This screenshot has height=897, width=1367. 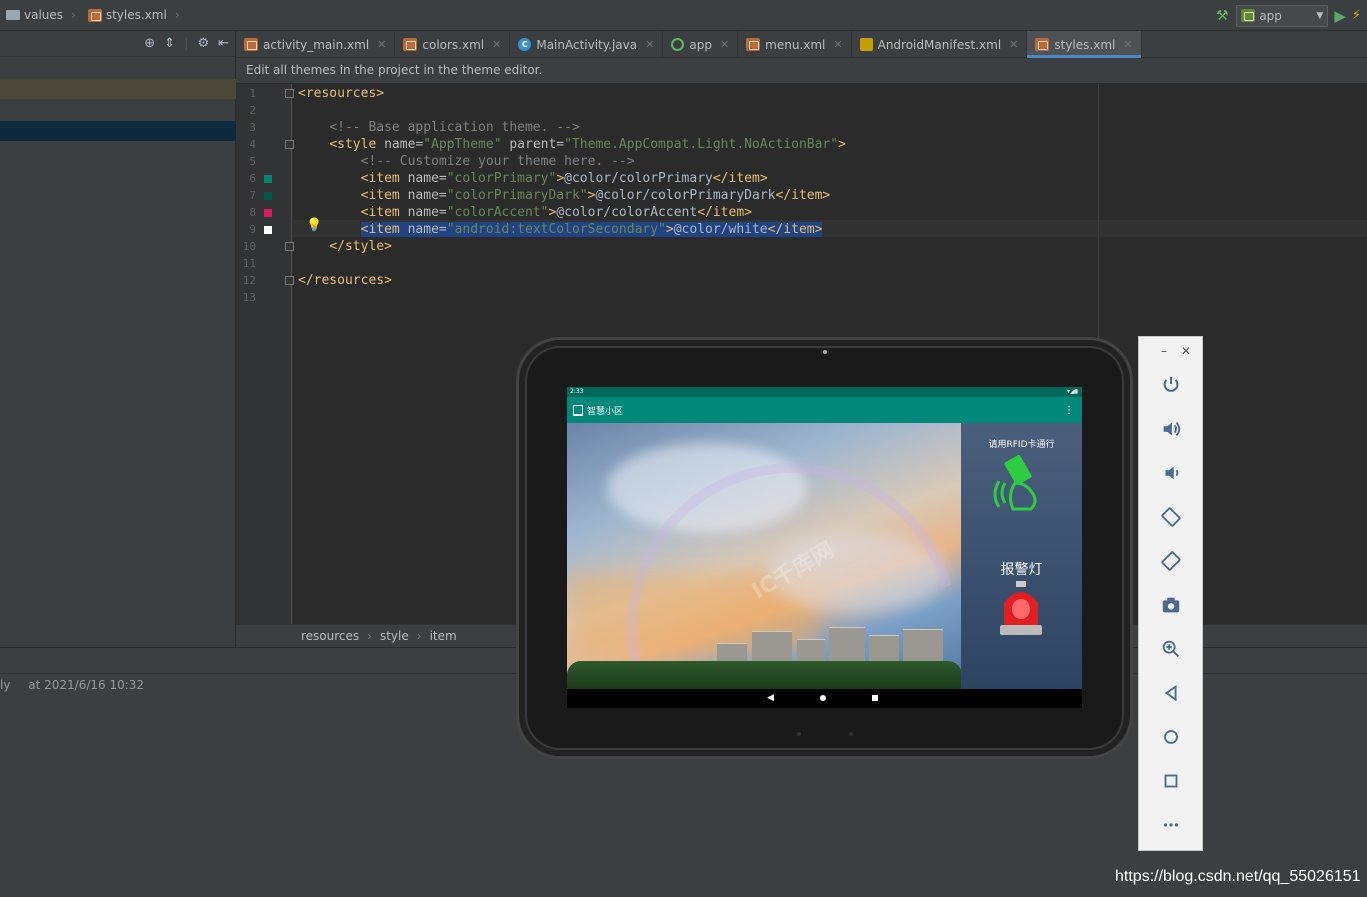 I want to click on tab-app: app ✕, so click(x=701, y=44).